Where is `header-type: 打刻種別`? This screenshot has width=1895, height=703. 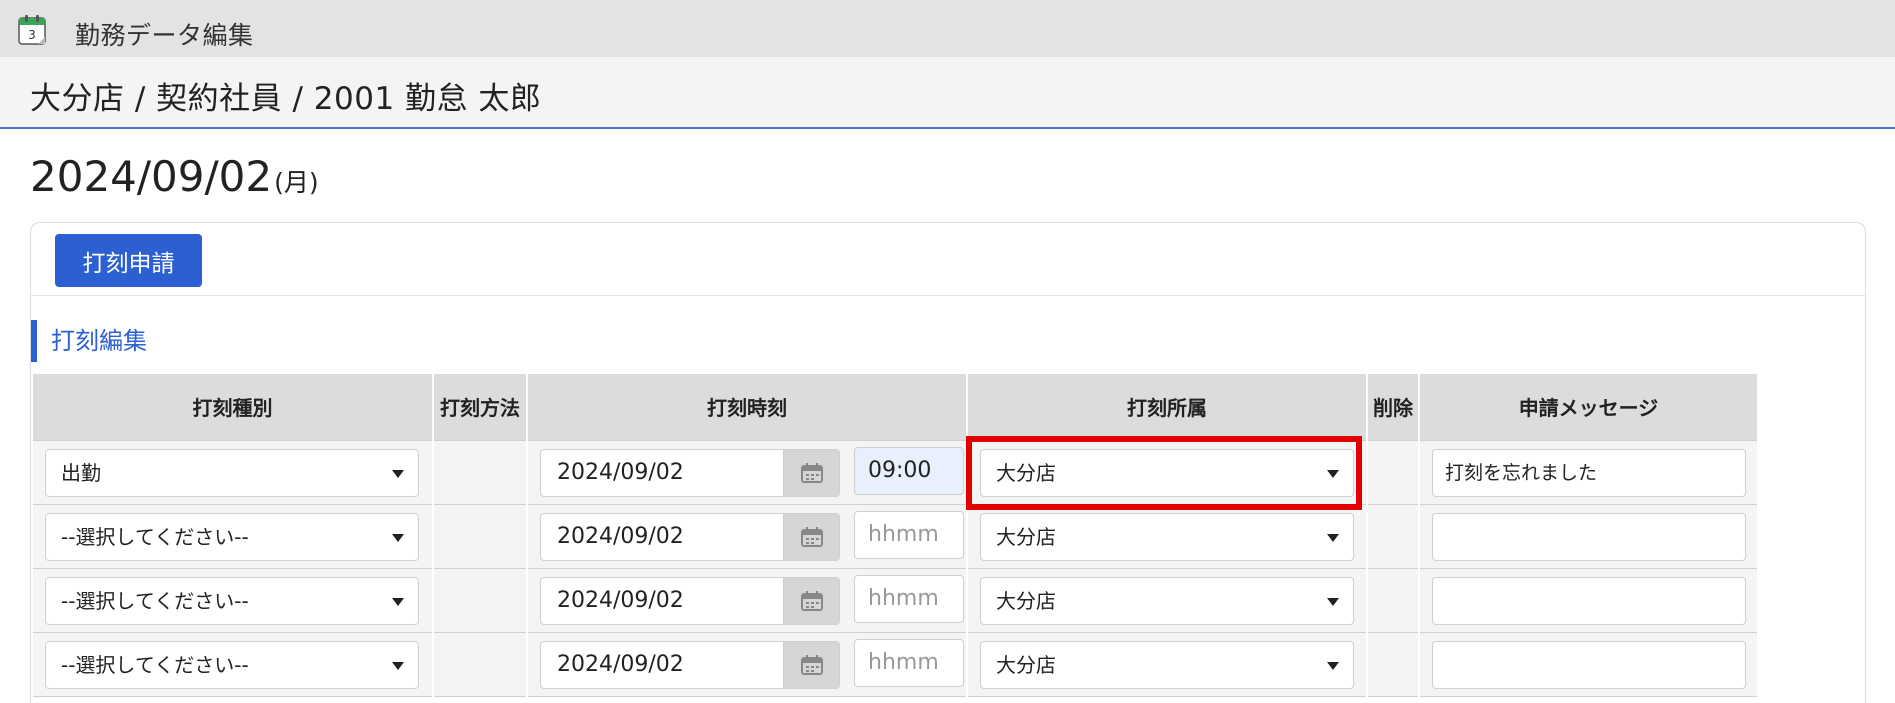
header-type: 打刻種別 is located at coordinates (233, 407).